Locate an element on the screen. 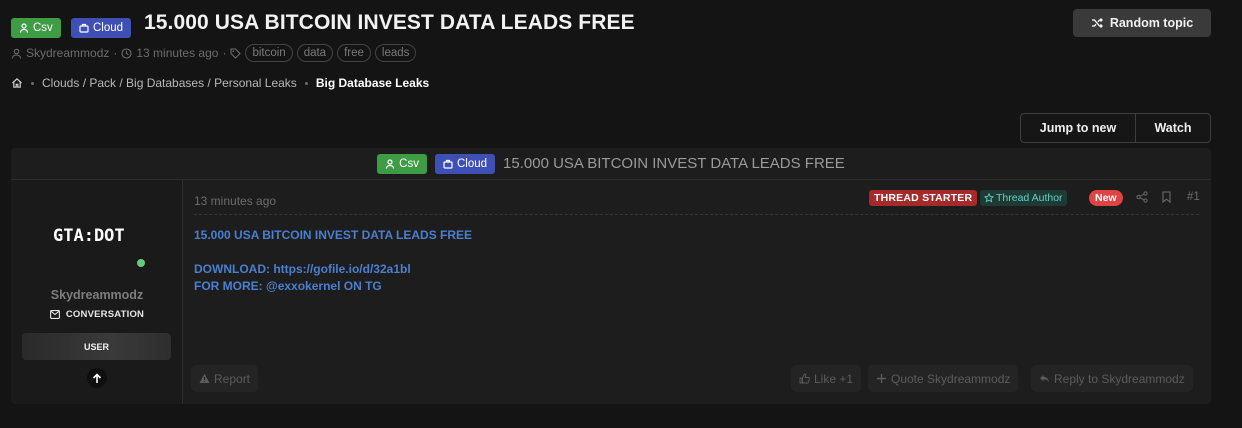 This screenshot has width=1242, height=428. avatar-text: GTA:DOT is located at coordinates (89, 236).